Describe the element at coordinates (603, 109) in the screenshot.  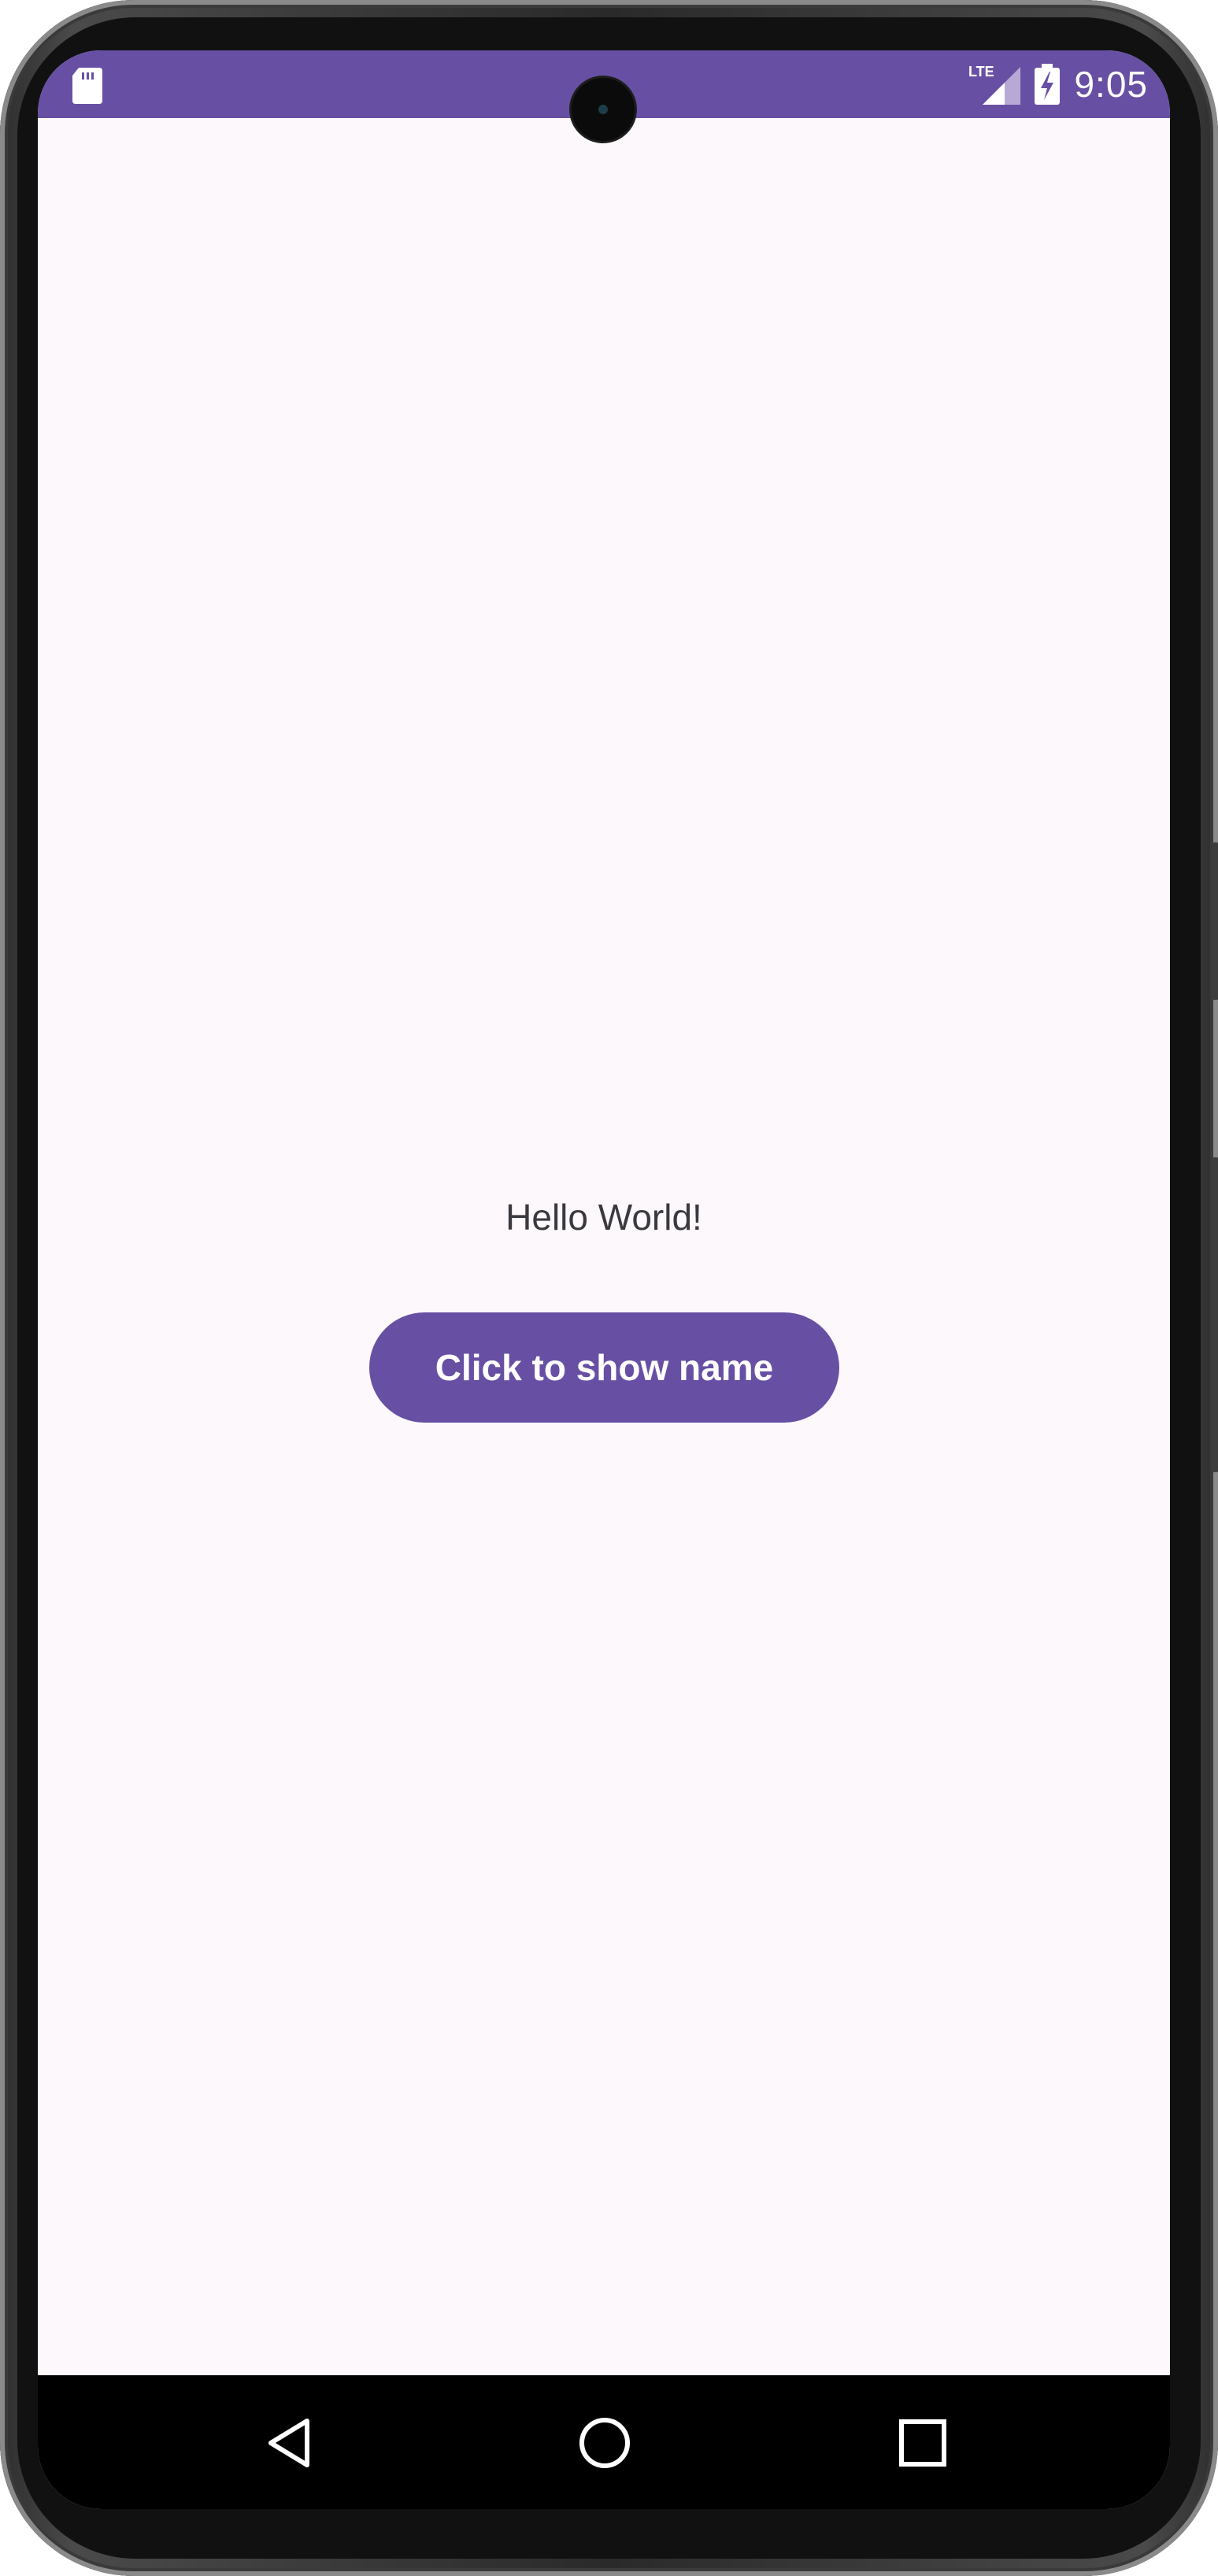
I see `front-camera` at that location.